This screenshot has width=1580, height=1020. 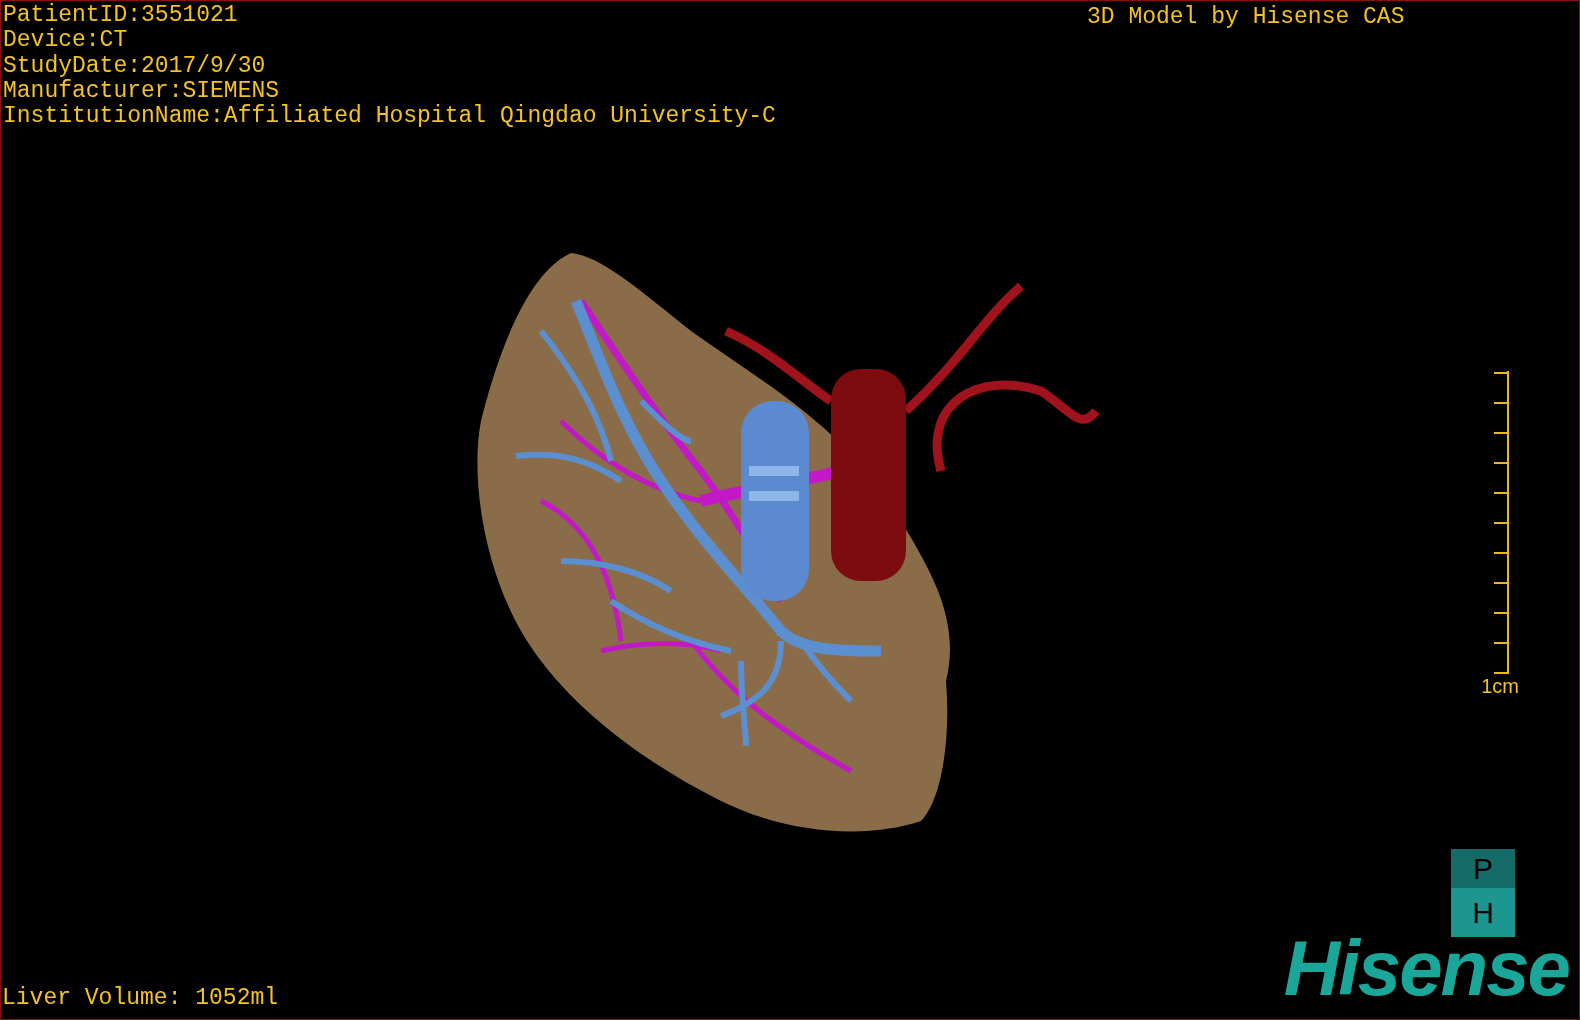 What do you see at coordinates (1483, 869) in the screenshot?
I see `orientation-cube-face: P` at bounding box center [1483, 869].